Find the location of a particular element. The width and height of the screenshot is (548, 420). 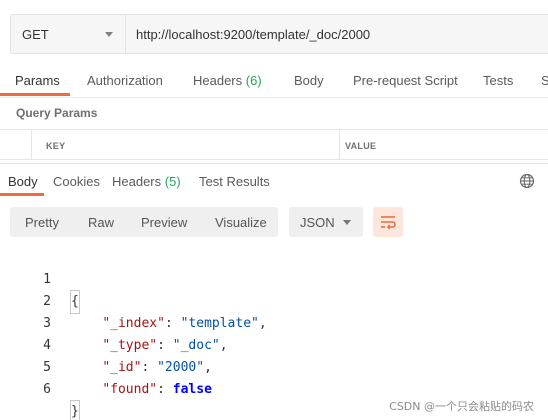

tab-test-results-label: Test Results is located at coordinates (234, 181).